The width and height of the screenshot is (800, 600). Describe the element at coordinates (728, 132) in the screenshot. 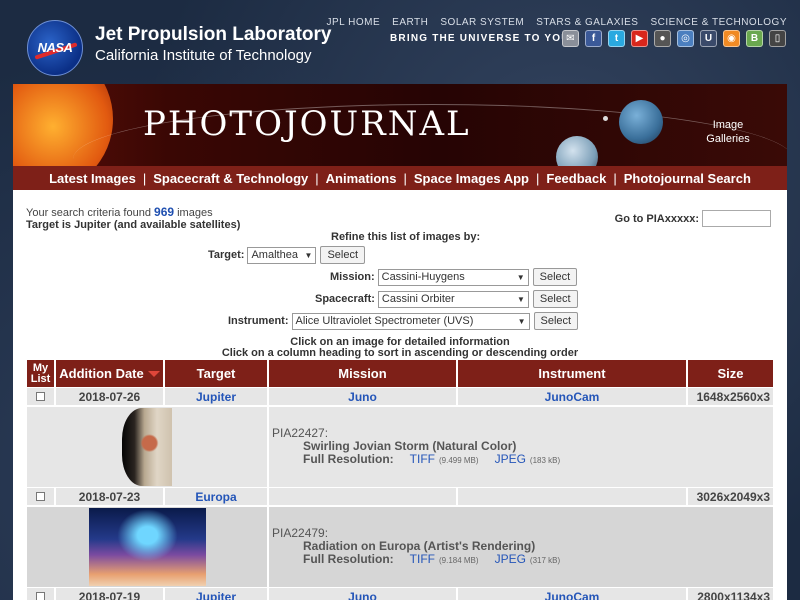

I see `image-galleries-link: Image Galleries` at that location.